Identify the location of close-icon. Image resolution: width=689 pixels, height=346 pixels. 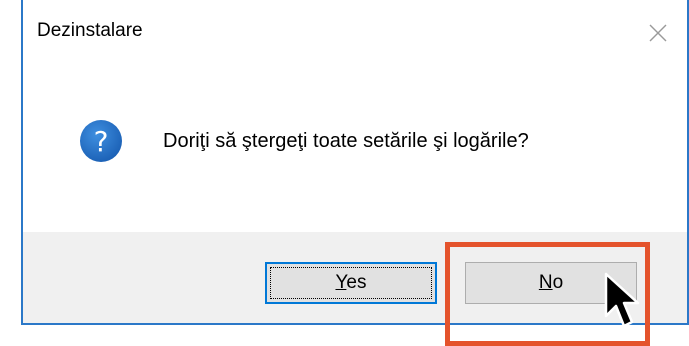
(658, 33).